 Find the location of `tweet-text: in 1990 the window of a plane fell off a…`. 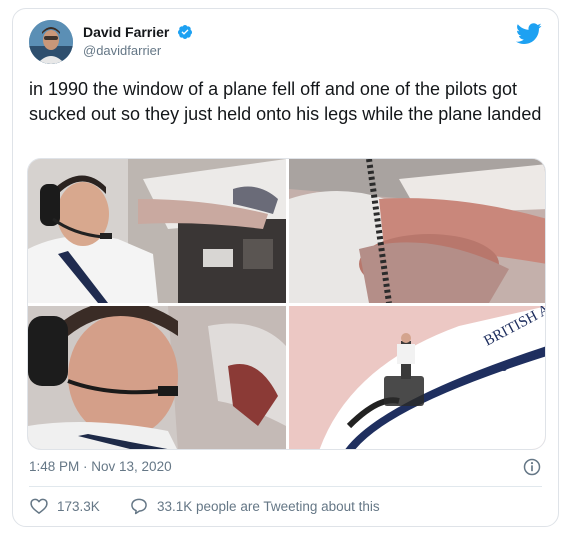

tweet-text: in 1990 the window of a plane fell off a… is located at coordinates (285, 101).